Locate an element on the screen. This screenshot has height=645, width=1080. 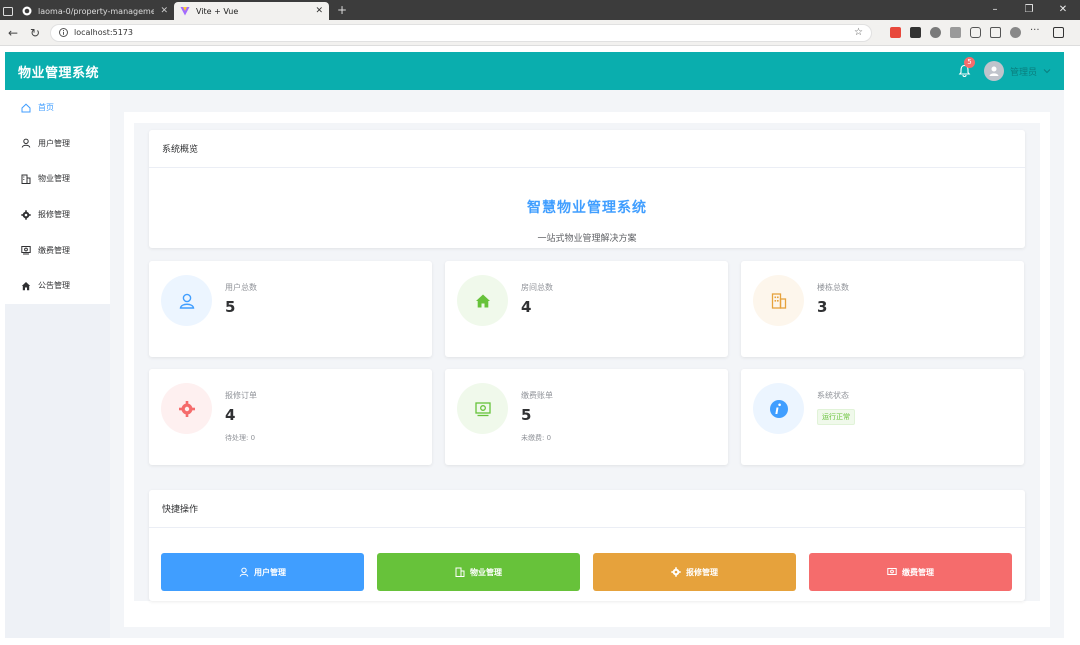
welcome-subtitle: 一站式物业管理解决方案 is located at coordinates (587, 239).